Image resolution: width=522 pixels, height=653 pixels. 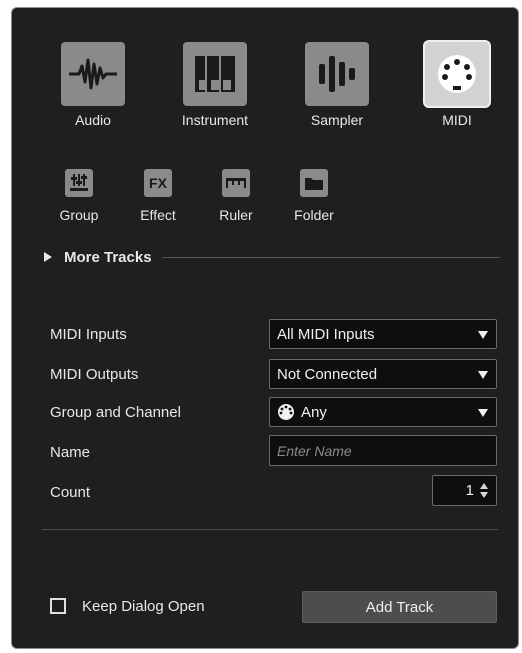 What do you see at coordinates (115, 412) in the screenshot?
I see `group-channel-label: Group and Channel` at bounding box center [115, 412].